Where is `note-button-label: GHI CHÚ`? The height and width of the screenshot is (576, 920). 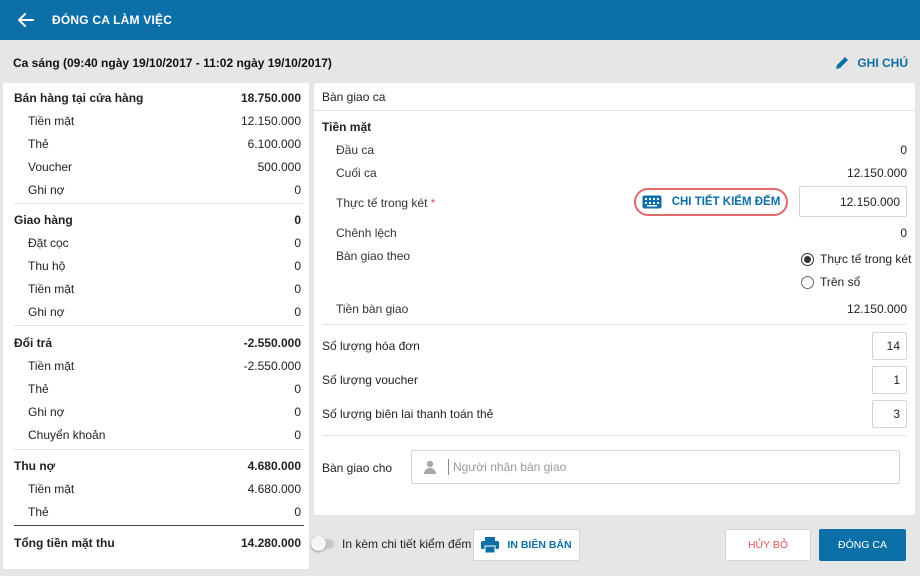
note-button-label: GHI CHÚ is located at coordinates (882, 63).